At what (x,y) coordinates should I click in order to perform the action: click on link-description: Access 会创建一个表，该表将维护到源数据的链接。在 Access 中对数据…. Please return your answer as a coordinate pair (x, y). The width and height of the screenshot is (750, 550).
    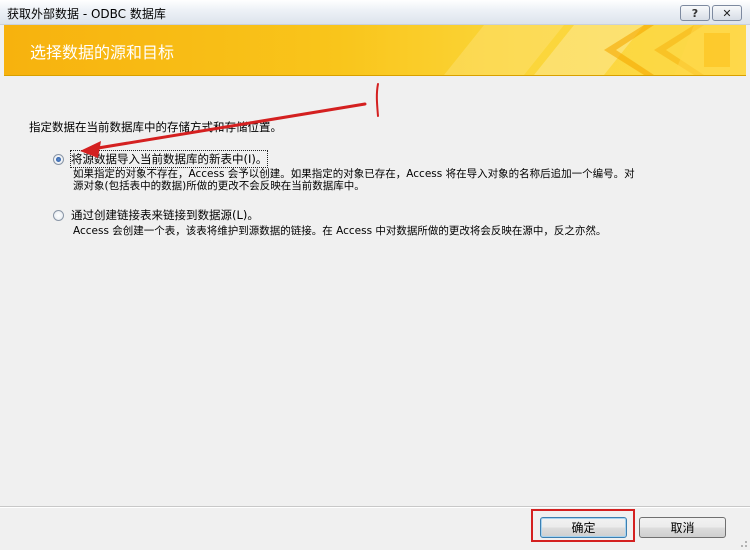
    Looking at the image, I should click on (339, 231).